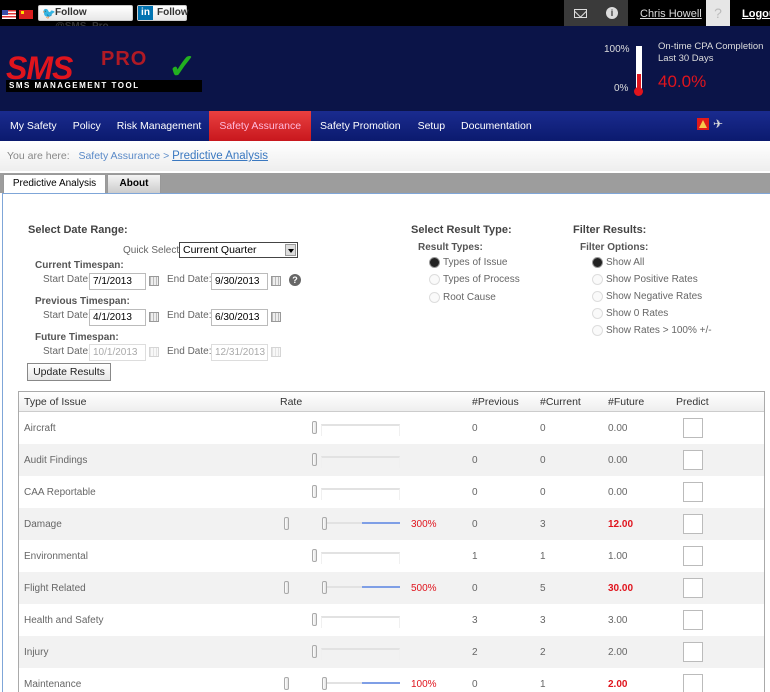  Describe the element at coordinates (87, 126) in the screenshot. I see `nav-item-policy: Policy` at that location.